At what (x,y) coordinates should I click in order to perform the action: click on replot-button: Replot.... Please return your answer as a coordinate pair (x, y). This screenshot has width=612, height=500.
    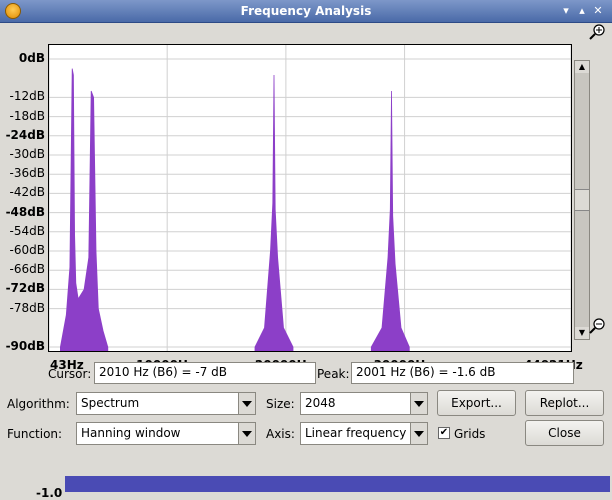
    Looking at the image, I should click on (564, 403).